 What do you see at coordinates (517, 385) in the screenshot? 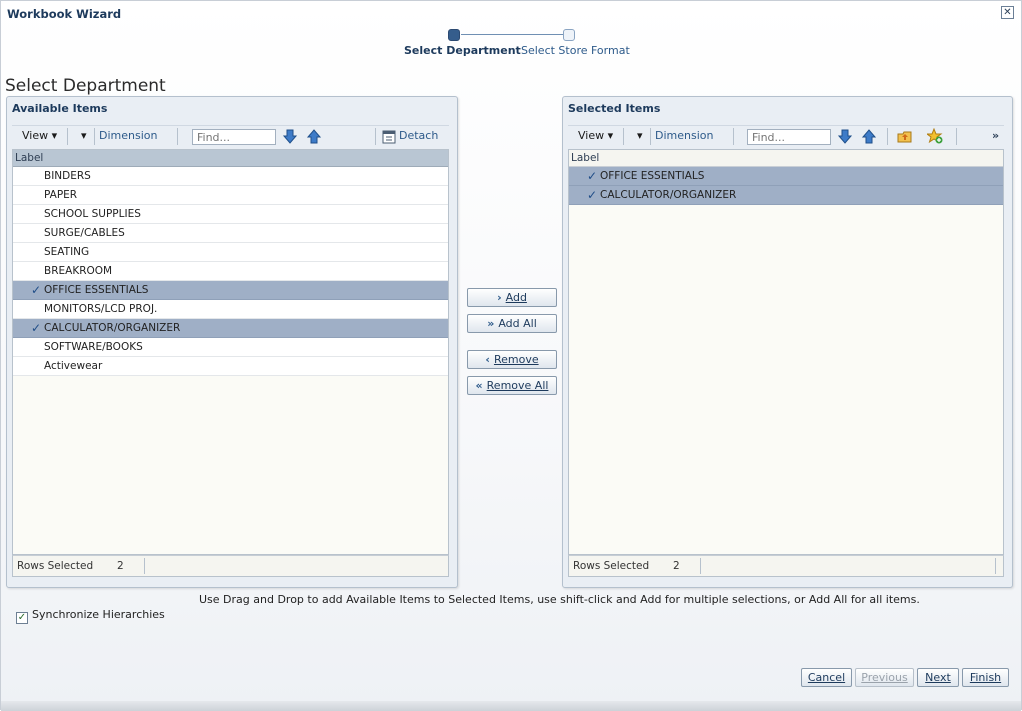
I see `remove-all-button-label: Remove All` at bounding box center [517, 385].